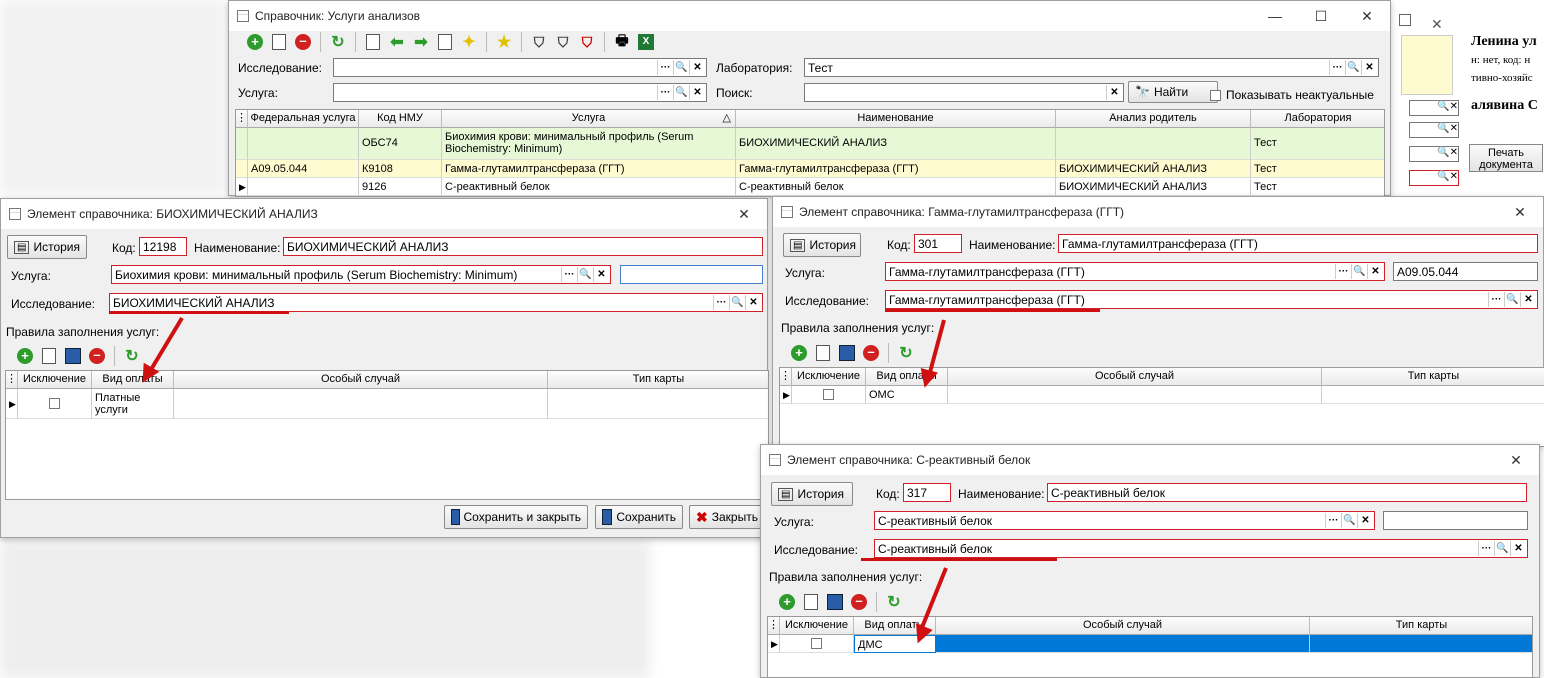  Describe the element at coordinates (1292, 95) in the screenshot. I see `show-inactive-checkbox: Показывать неактуальные` at that location.